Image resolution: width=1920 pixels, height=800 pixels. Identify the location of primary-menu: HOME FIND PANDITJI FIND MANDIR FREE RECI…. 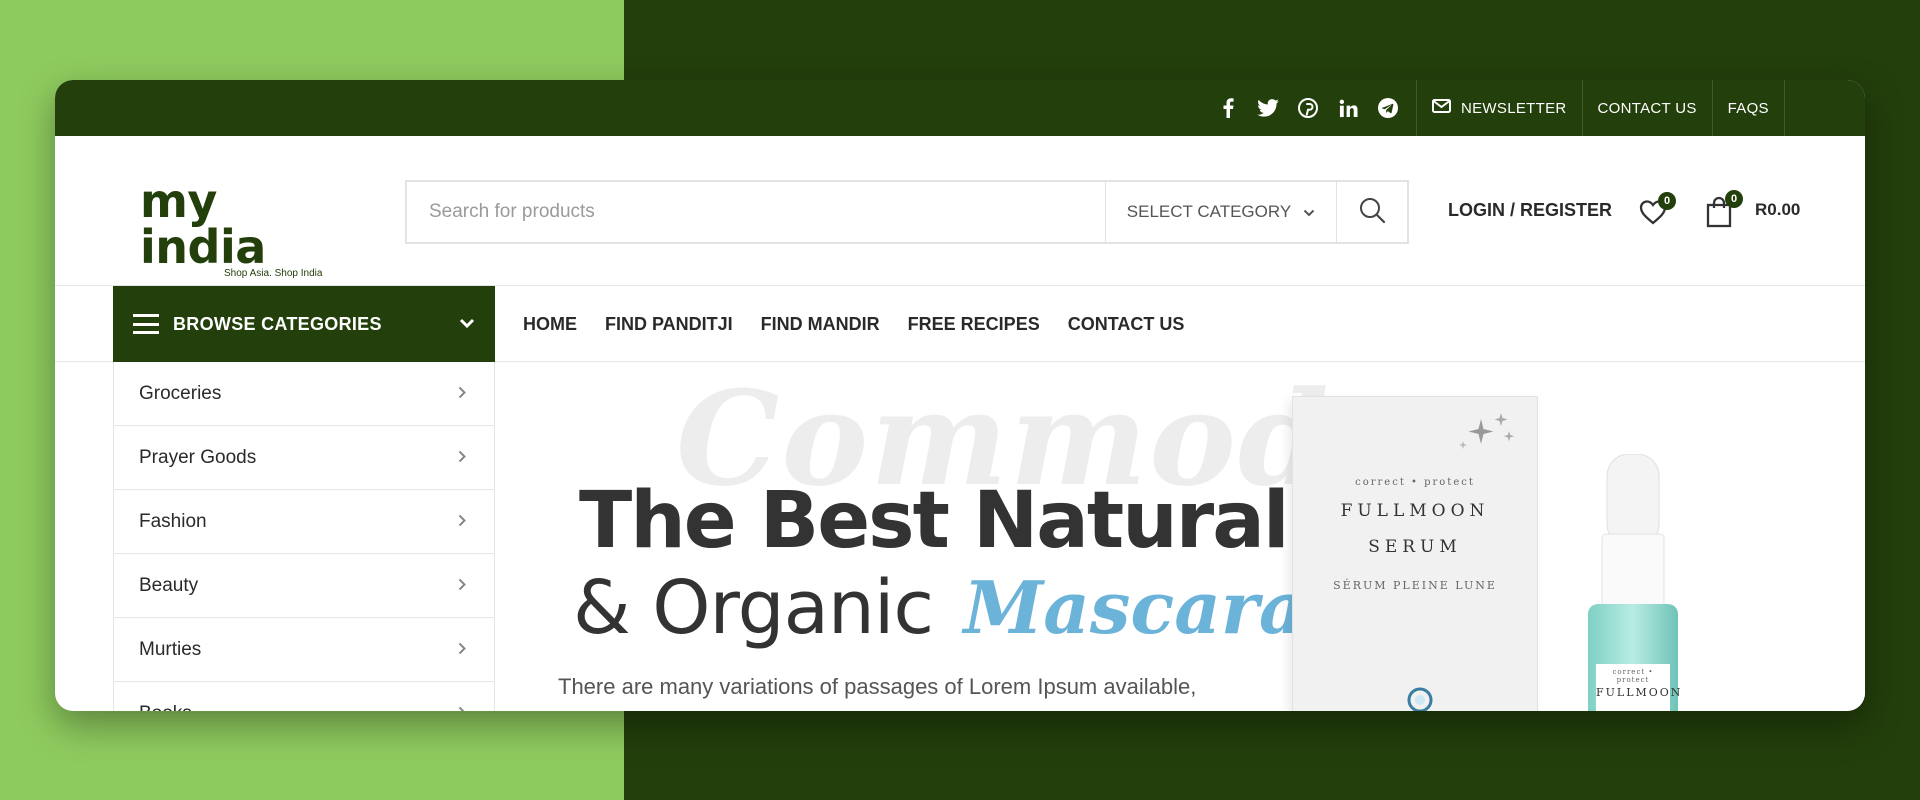
(853, 324).